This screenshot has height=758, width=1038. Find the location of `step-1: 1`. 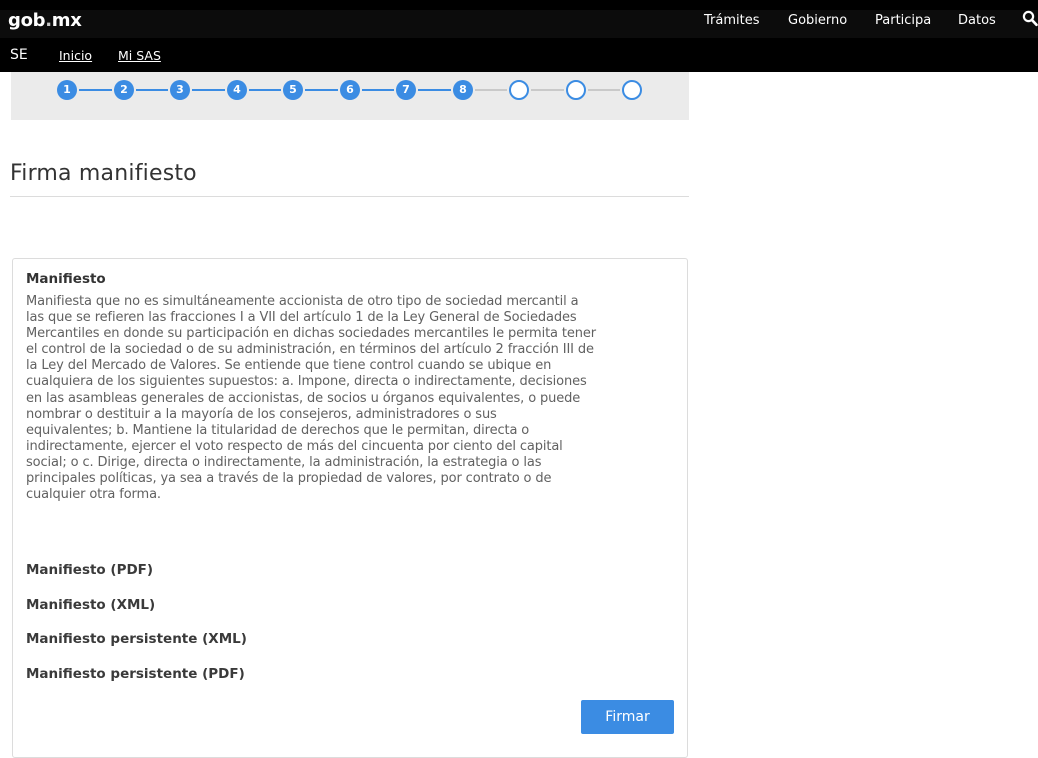

step-1: 1 is located at coordinates (67, 90).